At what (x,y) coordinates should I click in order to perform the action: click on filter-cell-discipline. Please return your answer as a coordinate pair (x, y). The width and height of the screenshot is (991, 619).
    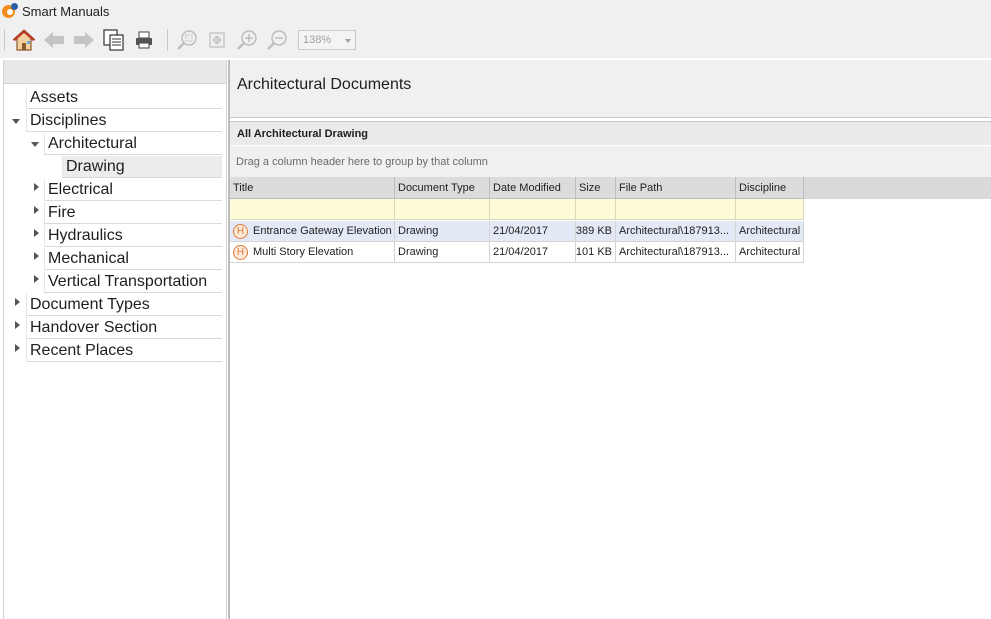
    Looking at the image, I should click on (770, 209).